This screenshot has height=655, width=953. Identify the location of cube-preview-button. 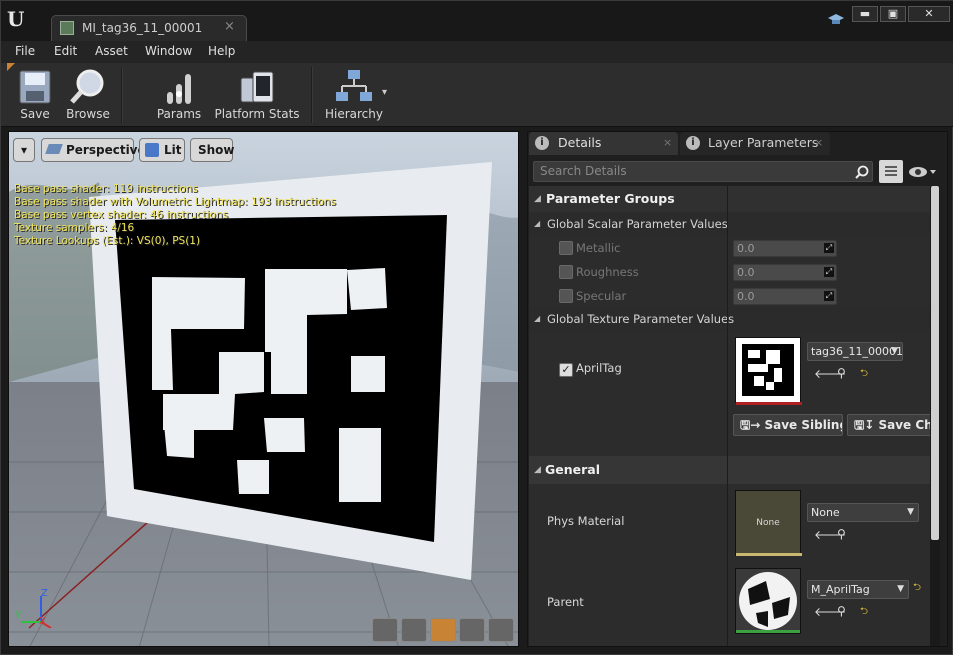
(472, 630).